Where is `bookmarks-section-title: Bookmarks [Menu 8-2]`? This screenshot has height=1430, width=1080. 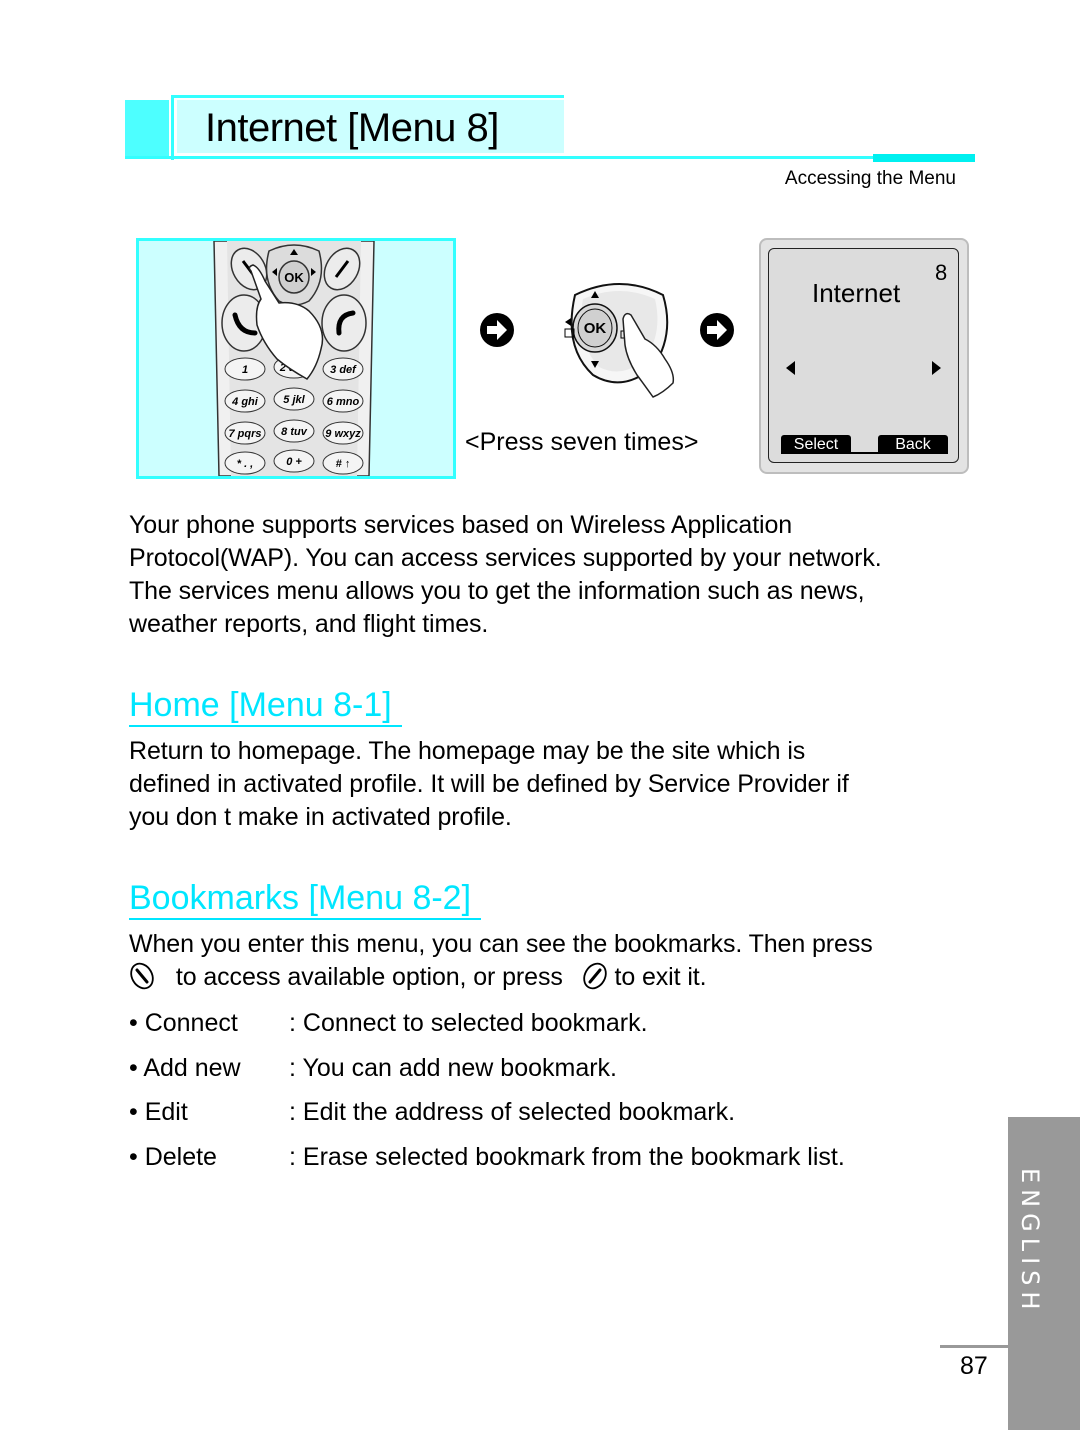 bookmarks-section-title: Bookmarks [Menu 8-2] is located at coordinates (305, 899).